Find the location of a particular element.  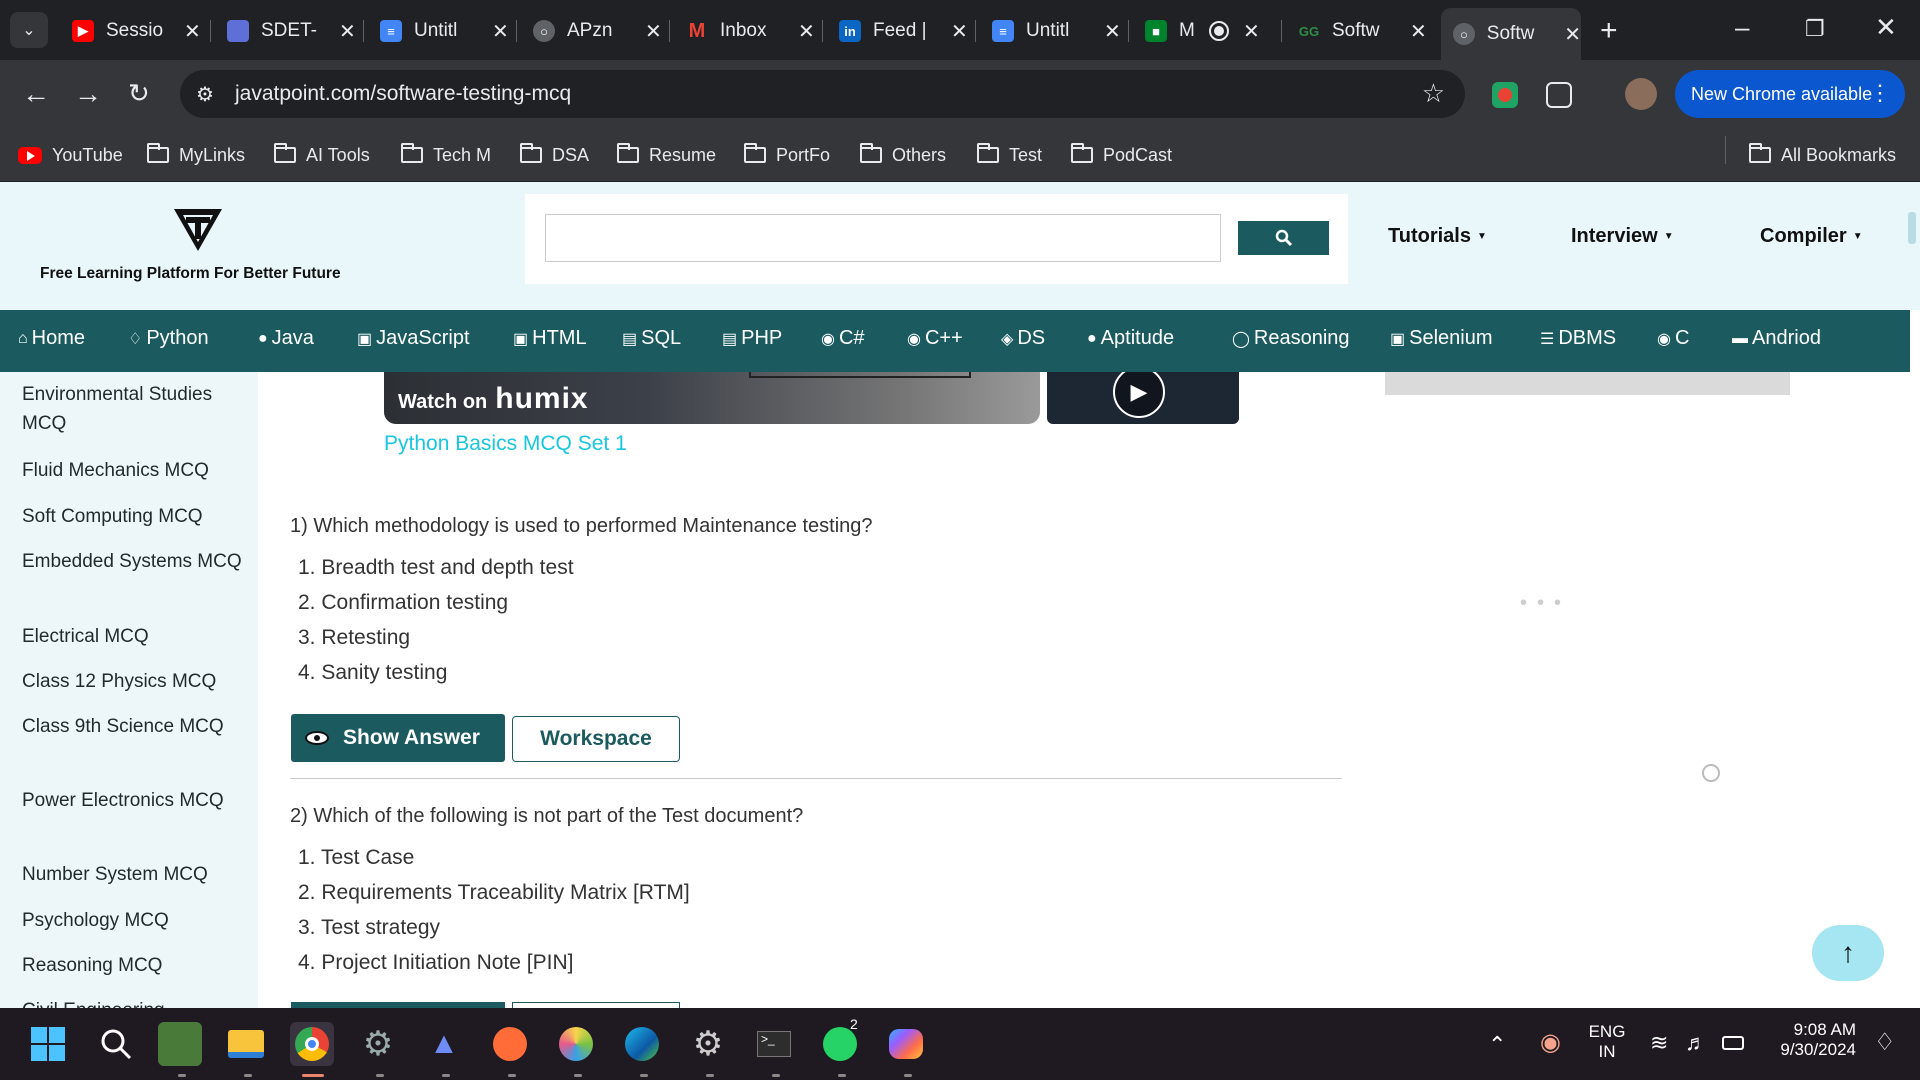

forward-button: → is located at coordinates (88, 94).